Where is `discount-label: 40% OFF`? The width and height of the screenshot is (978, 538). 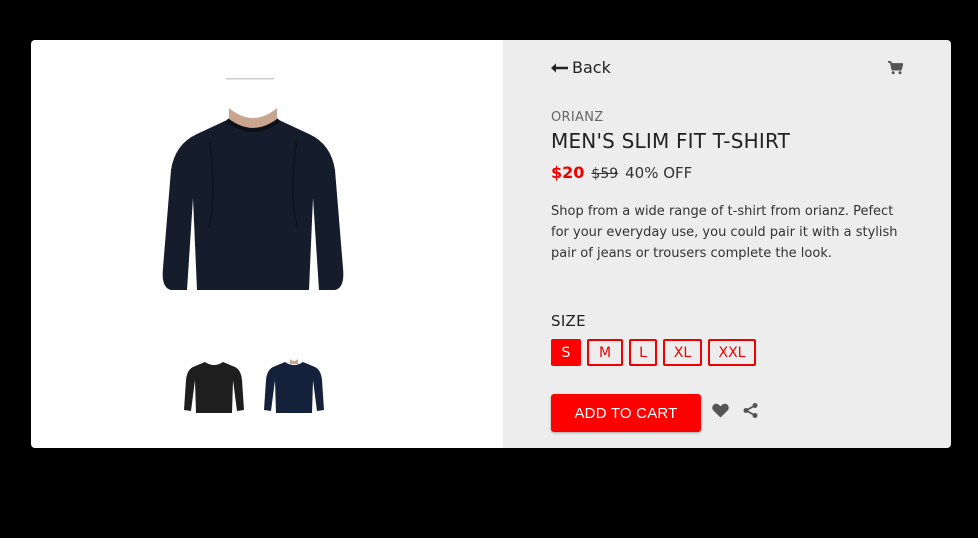 discount-label: 40% OFF is located at coordinates (659, 173).